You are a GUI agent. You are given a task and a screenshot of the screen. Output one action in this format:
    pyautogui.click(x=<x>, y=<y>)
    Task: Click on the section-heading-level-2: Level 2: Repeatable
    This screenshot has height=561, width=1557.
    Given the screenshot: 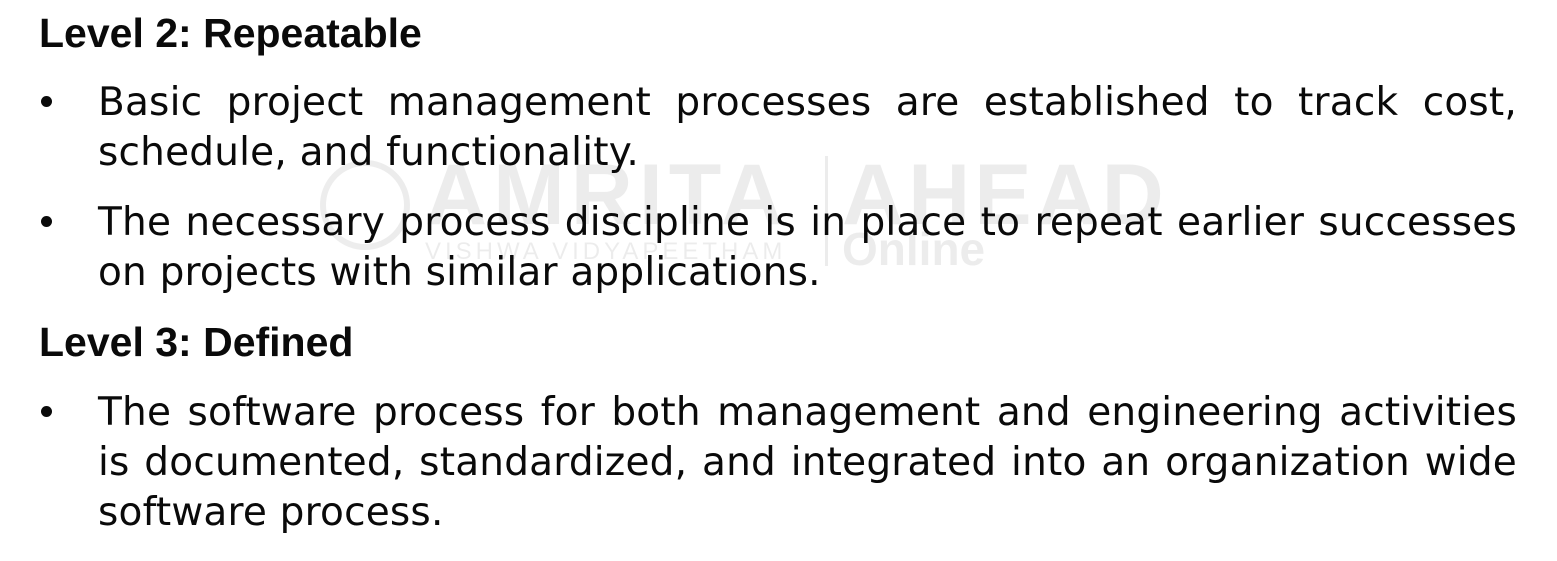 What is the action you would take?
    pyautogui.click(x=230, y=33)
    